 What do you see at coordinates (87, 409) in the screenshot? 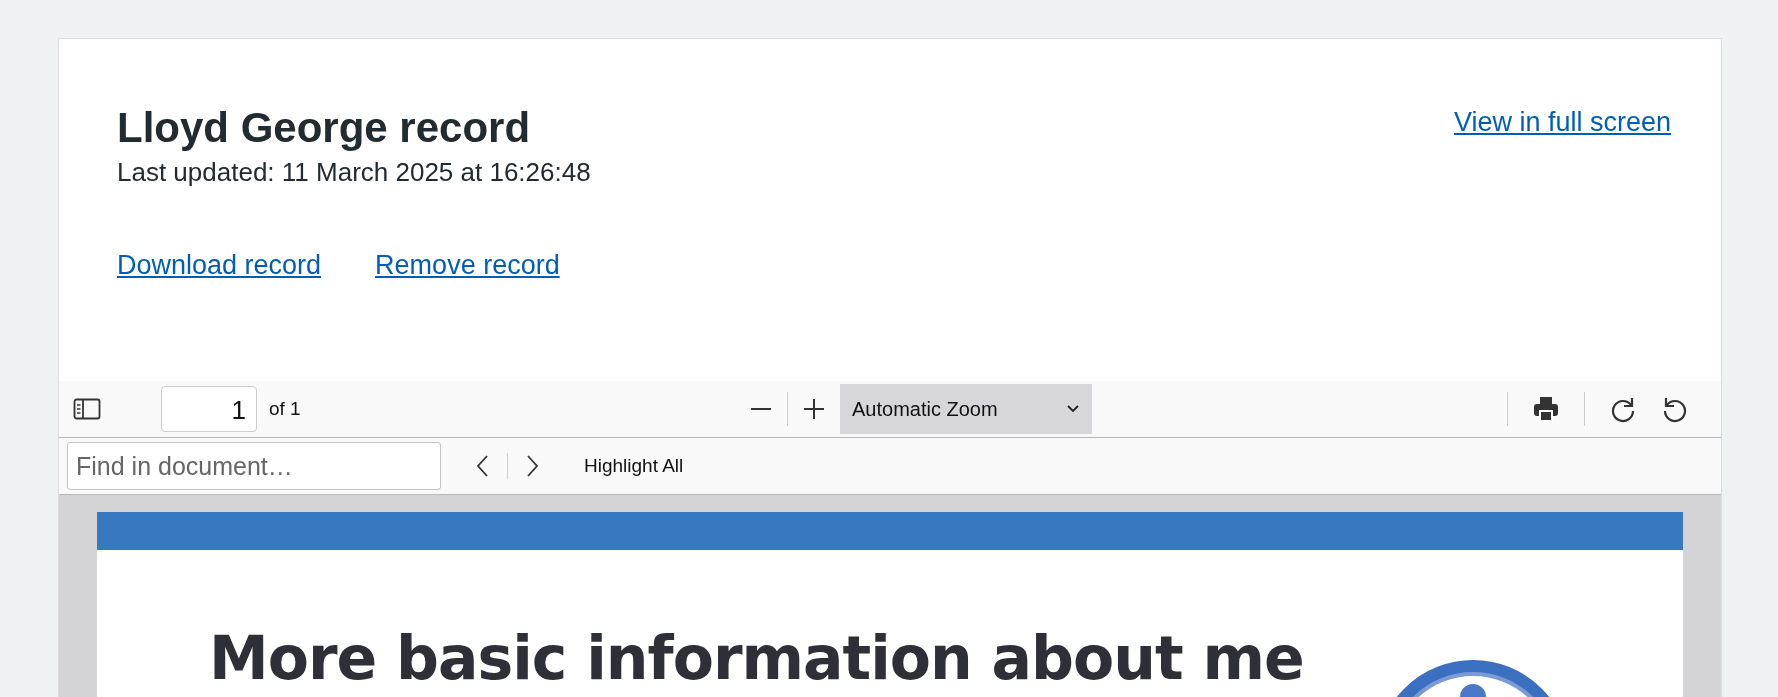
I see `sidebar-toggle-icon` at bounding box center [87, 409].